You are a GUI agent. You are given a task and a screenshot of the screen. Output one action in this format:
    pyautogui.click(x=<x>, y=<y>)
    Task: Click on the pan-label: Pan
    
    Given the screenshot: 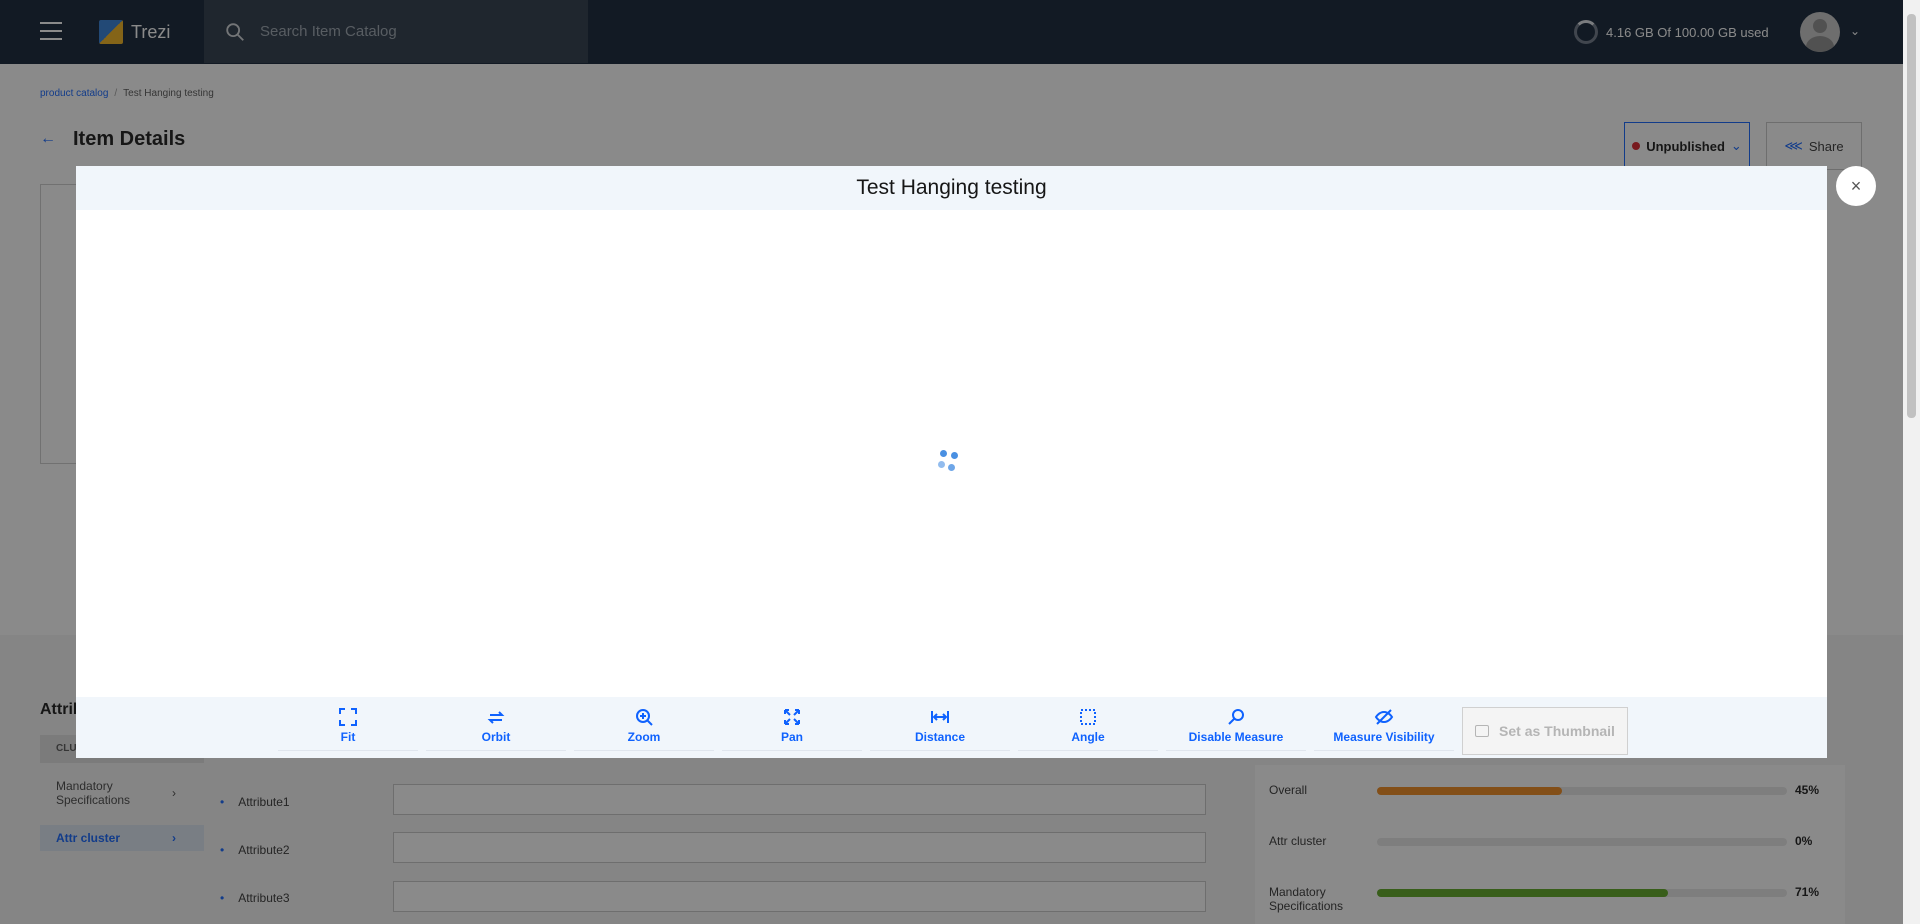 What is the action you would take?
    pyautogui.click(x=791, y=737)
    